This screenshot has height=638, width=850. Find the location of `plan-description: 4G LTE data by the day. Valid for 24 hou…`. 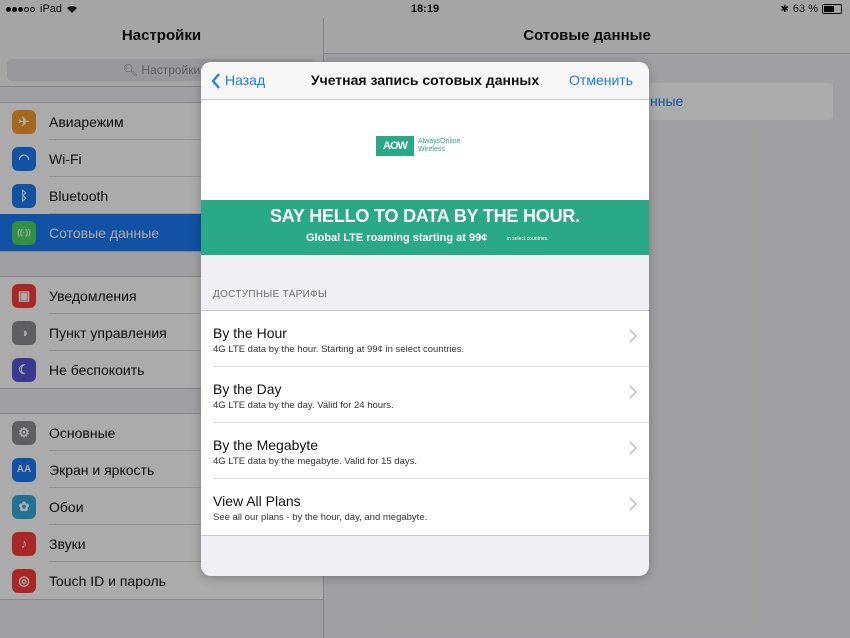

plan-description: 4G LTE data by the day. Valid for 24 hou… is located at coordinates (303, 405).